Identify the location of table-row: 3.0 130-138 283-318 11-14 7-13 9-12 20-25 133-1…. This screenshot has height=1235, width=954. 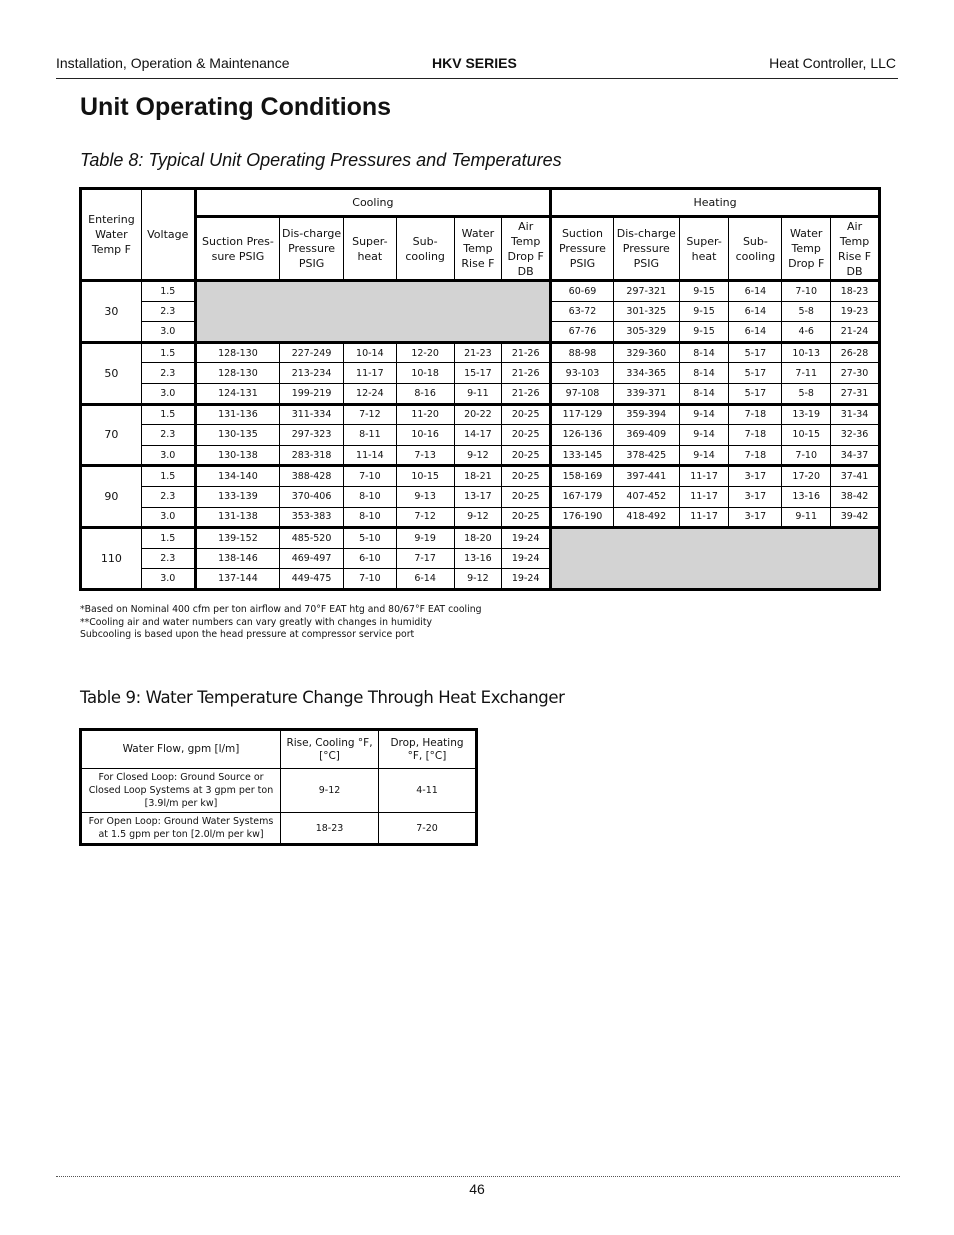
(480, 455).